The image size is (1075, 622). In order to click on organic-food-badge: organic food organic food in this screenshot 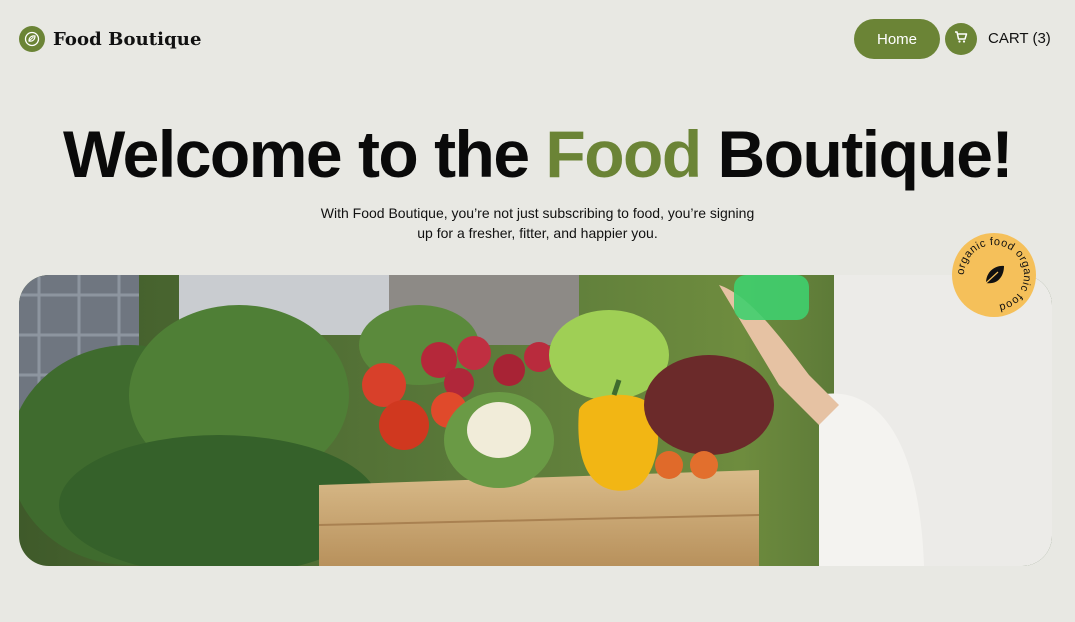, I will do `click(994, 275)`.